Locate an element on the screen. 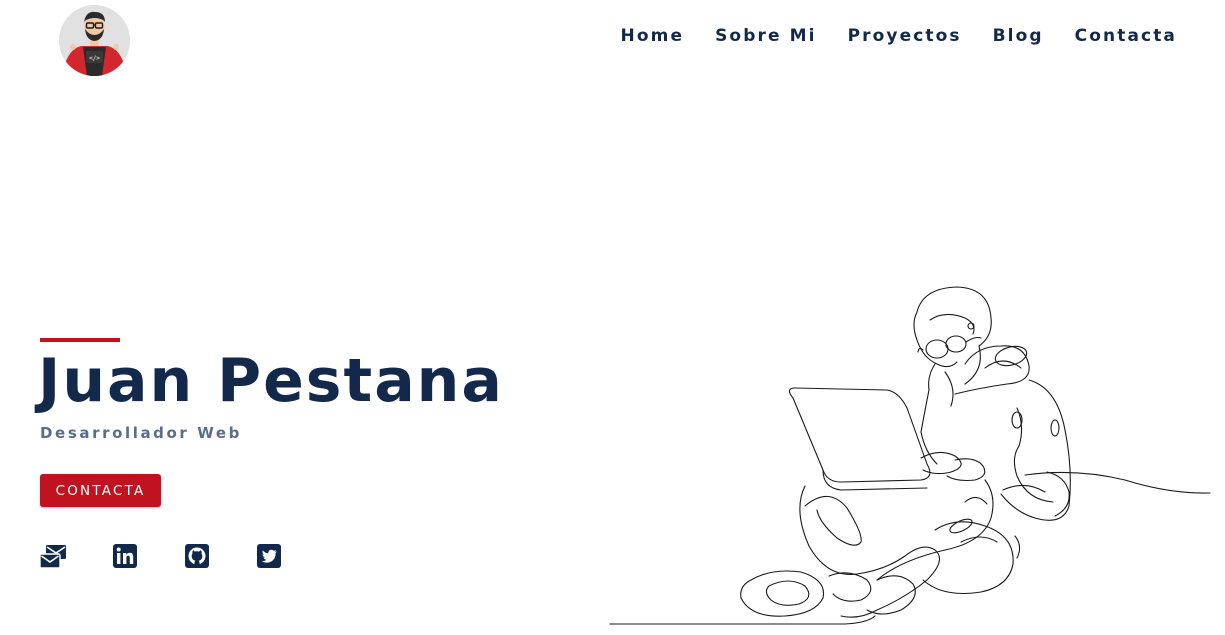 The width and height of the screenshot is (1225, 635). email-icon is located at coordinates (53, 557).